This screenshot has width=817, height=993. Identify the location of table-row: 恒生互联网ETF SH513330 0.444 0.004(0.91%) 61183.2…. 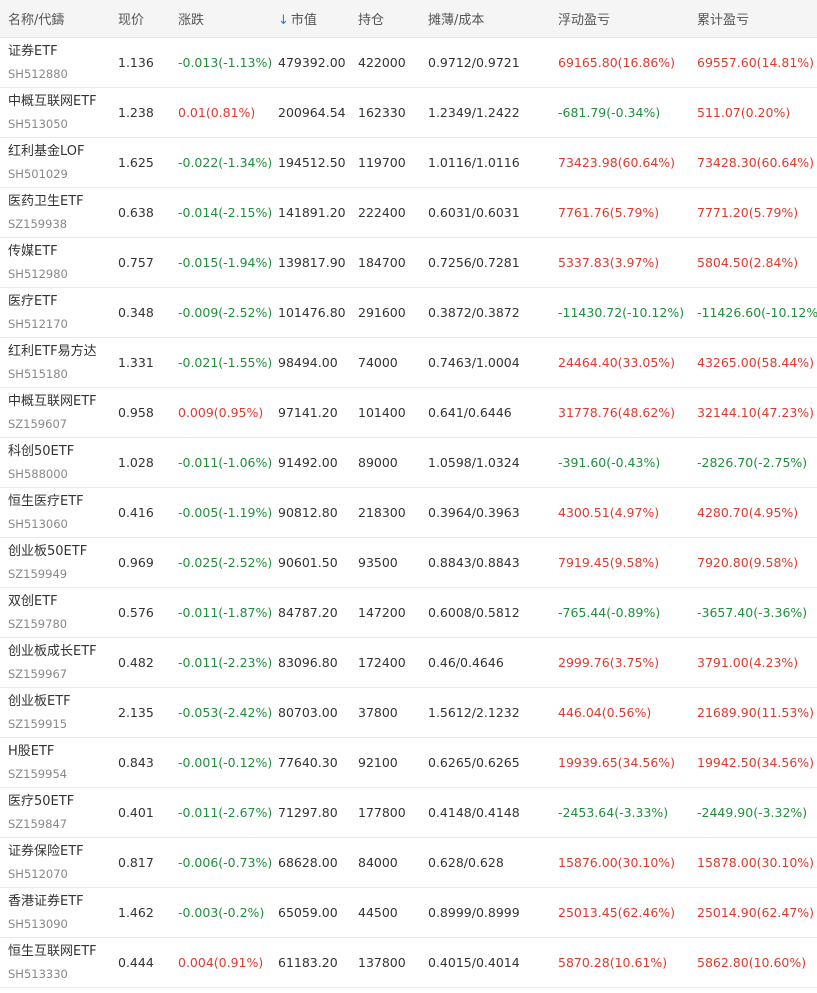
(408, 963).